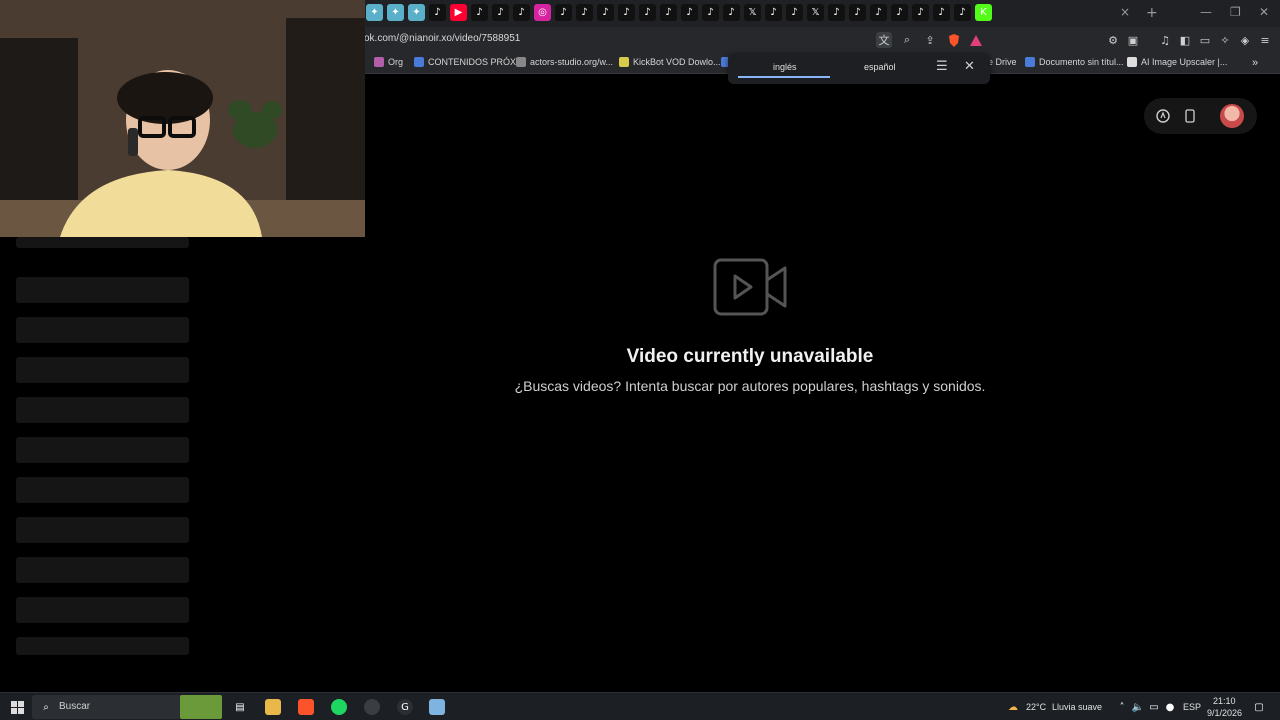  What do you see at coordinates (930, 40) in the screenshot?
I see `share-icon: ⇪` at bounding box center [930, 40].